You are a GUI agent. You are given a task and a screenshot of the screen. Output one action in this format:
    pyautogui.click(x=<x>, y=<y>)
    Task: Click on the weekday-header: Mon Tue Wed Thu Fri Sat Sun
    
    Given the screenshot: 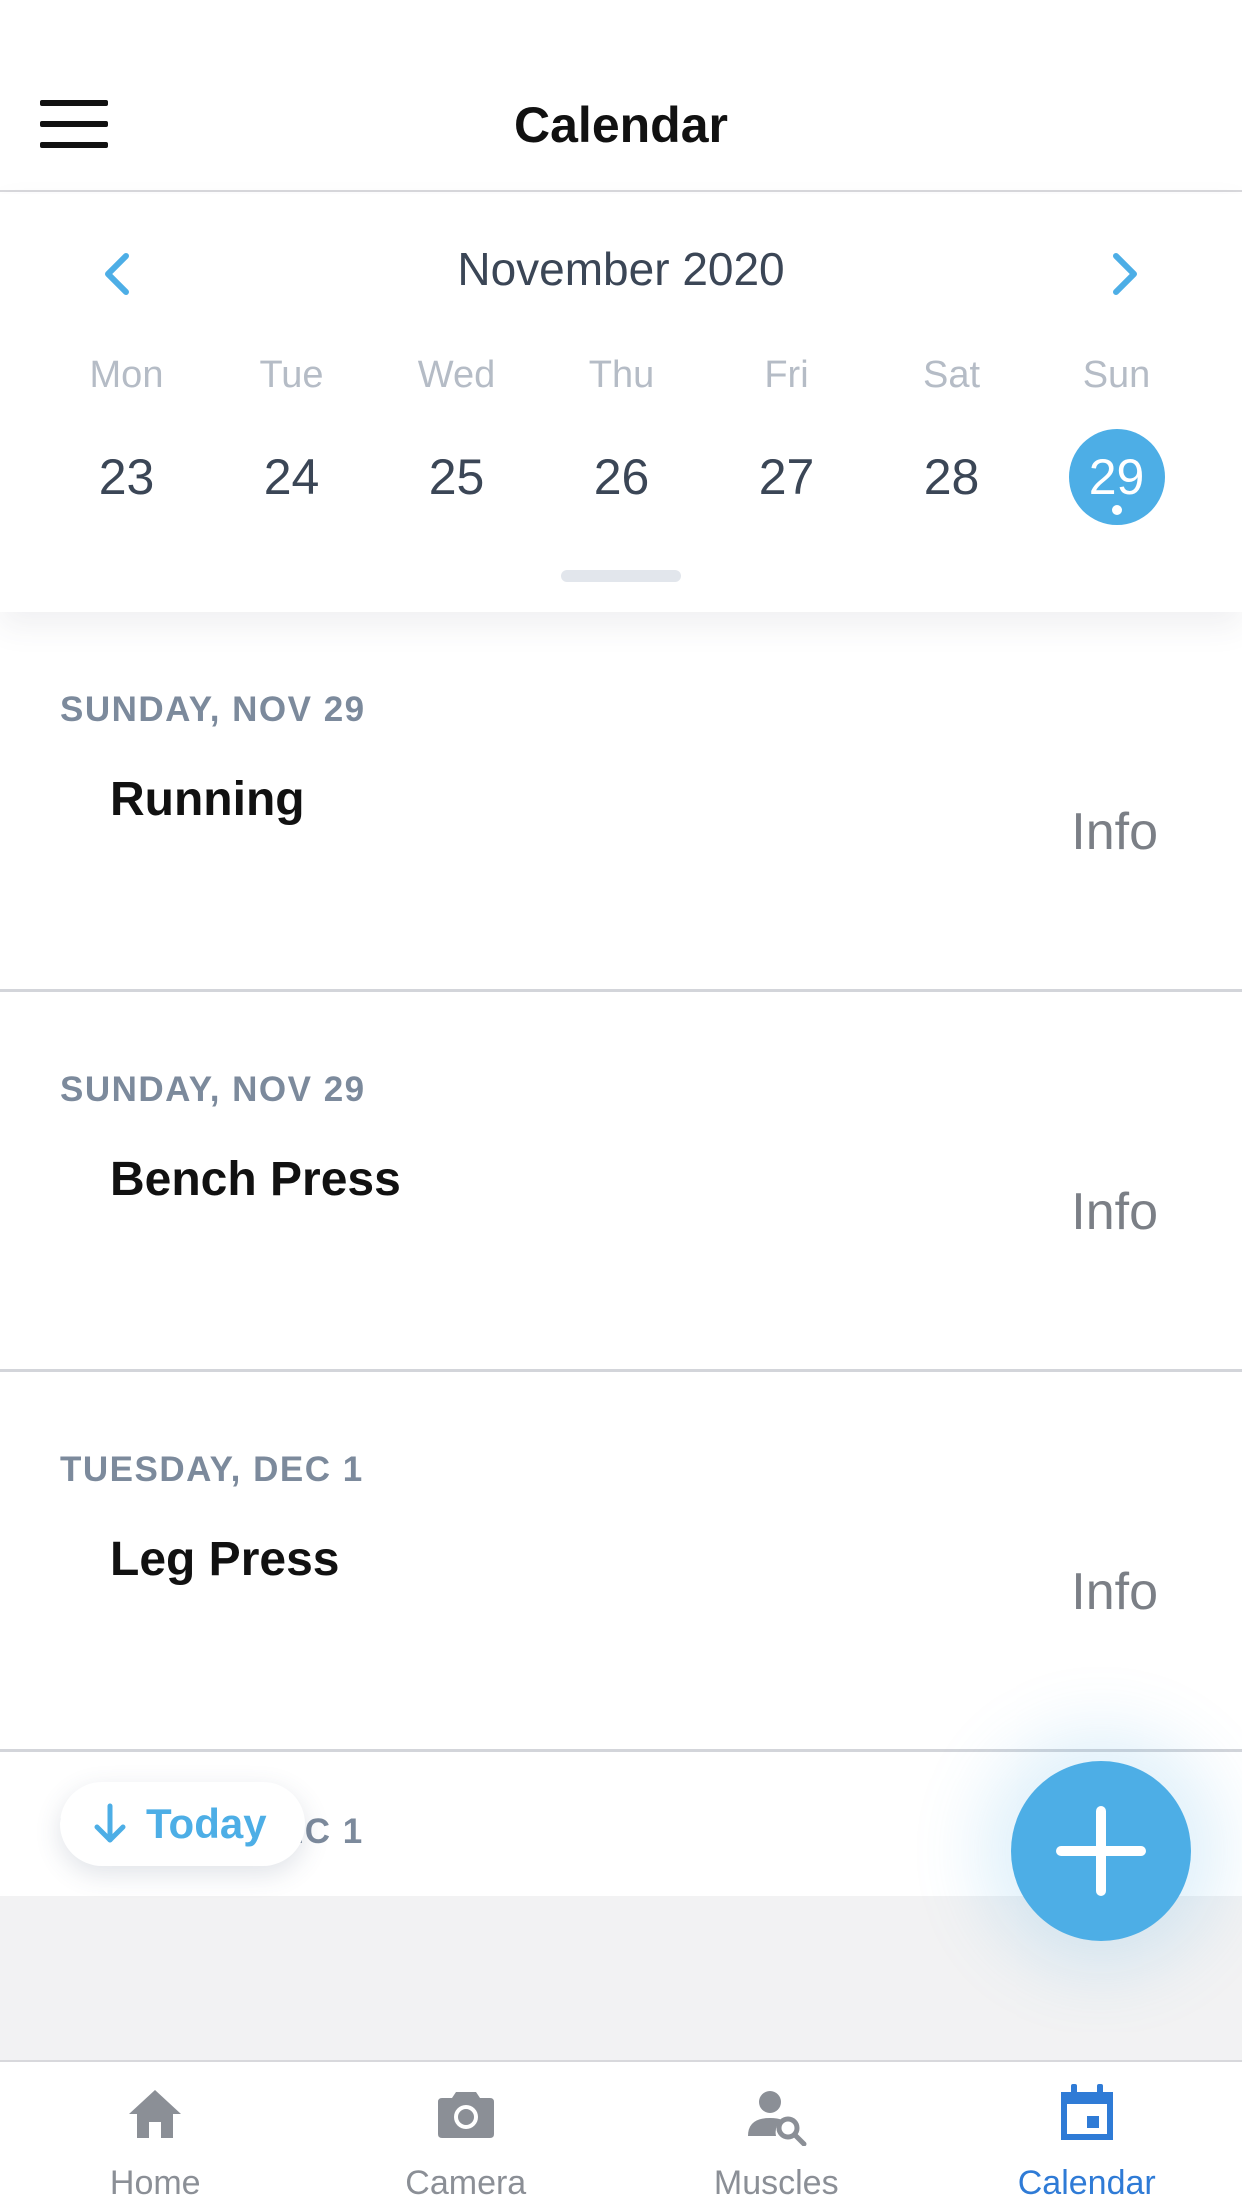 What is the action you would take?
    pyautogui.click(x=621, y=375)
    